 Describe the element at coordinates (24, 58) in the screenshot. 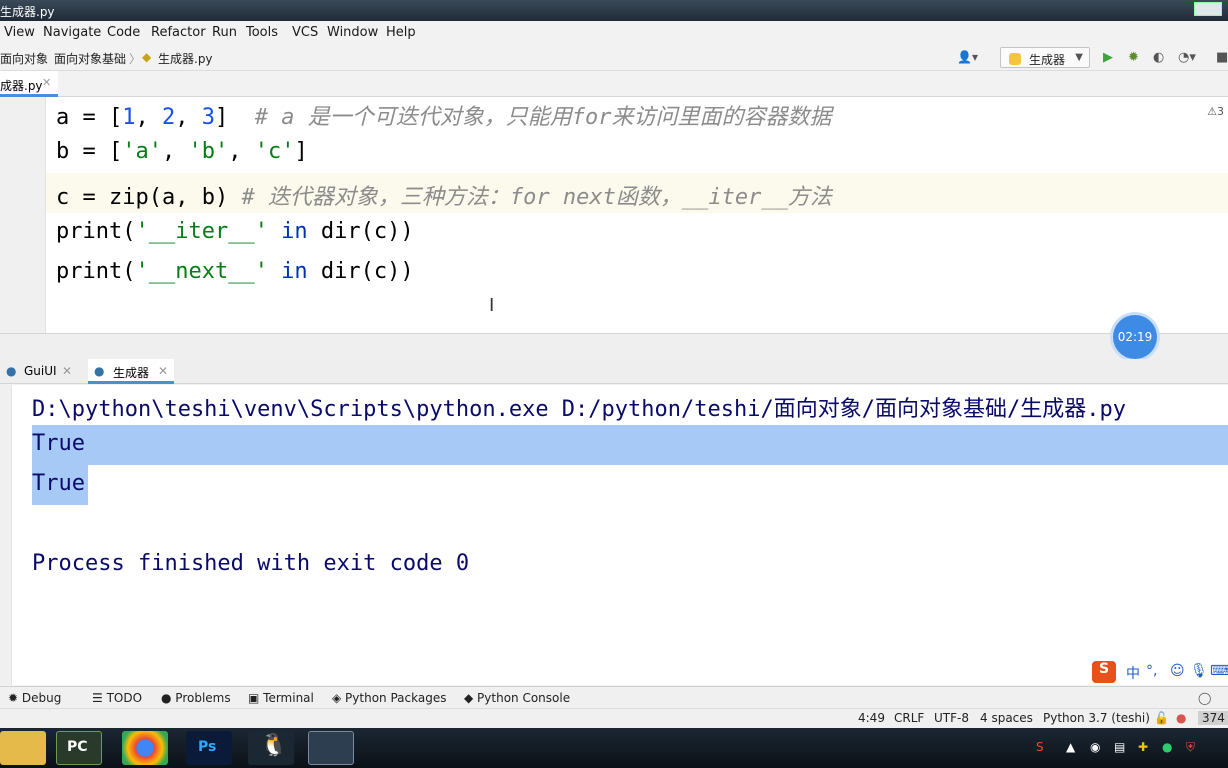

I see `breadcrumb-item: 面向对象` at that location.